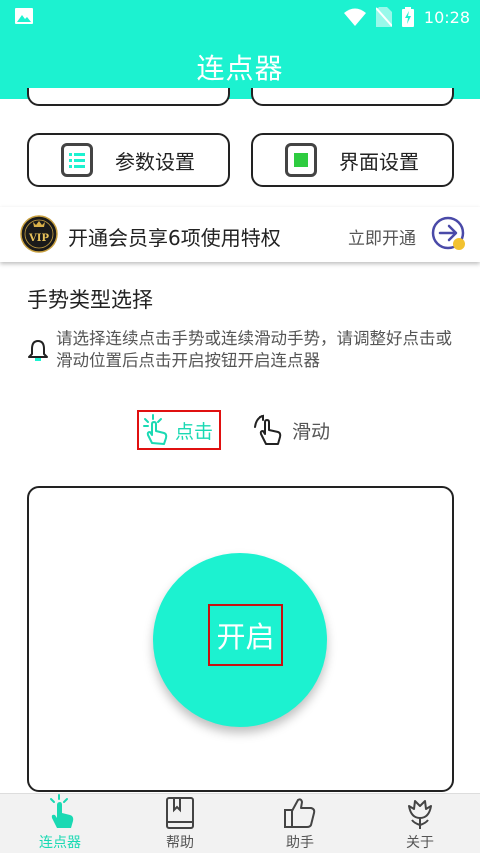  I want to click on nav-item-help: 帮助, so click(180, 823).